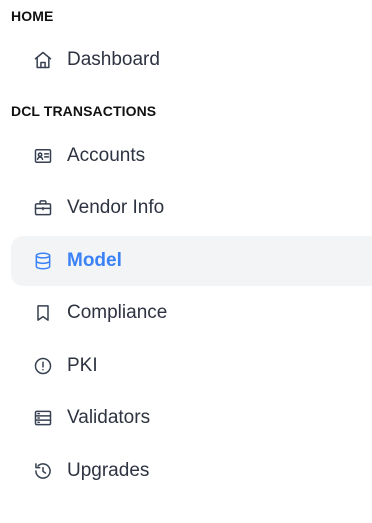 Image resolution: width=372 pixels, height=523 pixels. I want to click on sidebar-item-label: Dashboard, so click(113, 59).